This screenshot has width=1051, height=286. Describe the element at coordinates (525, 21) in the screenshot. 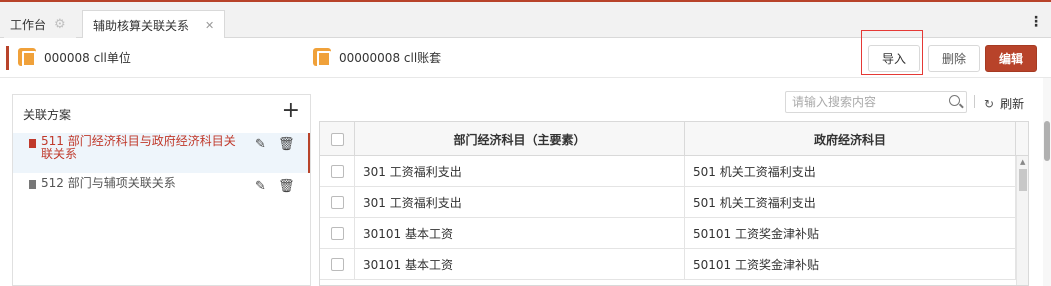

I see `tab-bar: 工作台 ⚙ 辅助核算关联关系 ✕ ⋮` at that location.